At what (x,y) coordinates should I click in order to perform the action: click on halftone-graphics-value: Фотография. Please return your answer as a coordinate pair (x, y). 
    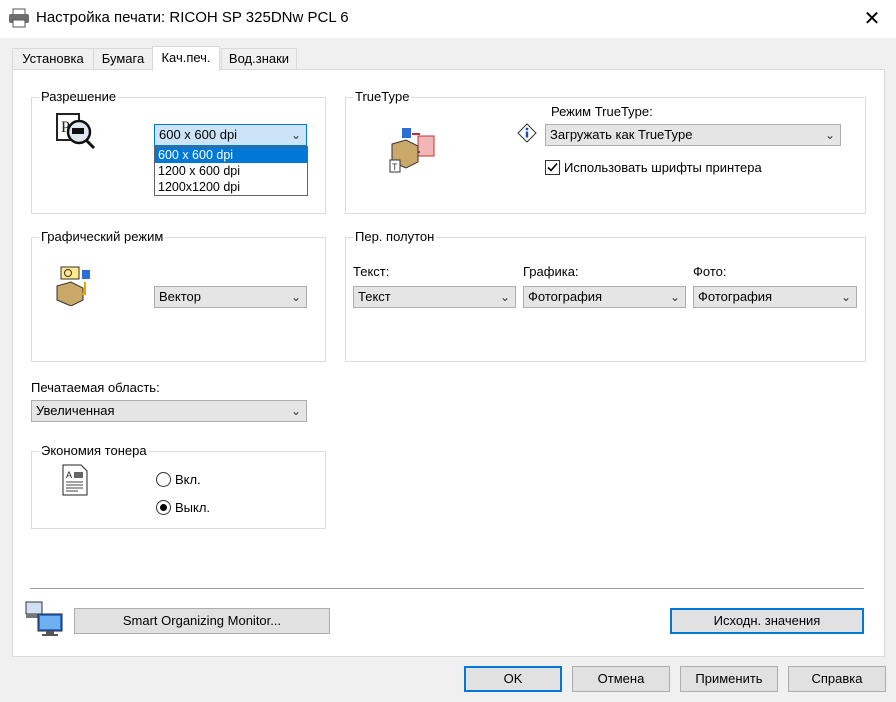
    Looking at the image, I should click on (565, 296).